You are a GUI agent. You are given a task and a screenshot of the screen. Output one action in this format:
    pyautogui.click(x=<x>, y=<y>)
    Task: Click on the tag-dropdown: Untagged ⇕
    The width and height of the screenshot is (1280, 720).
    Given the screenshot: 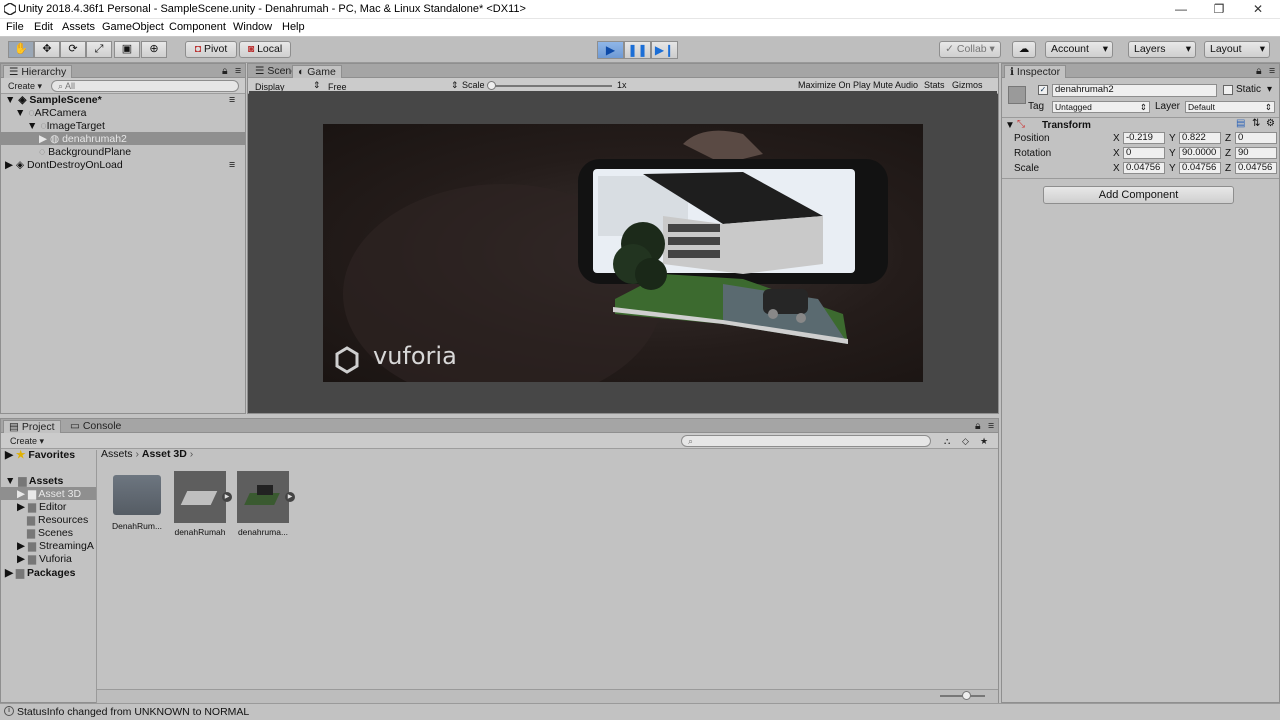 What is the action you would take?
    pyautogui.click(x=1101, y=107)
    